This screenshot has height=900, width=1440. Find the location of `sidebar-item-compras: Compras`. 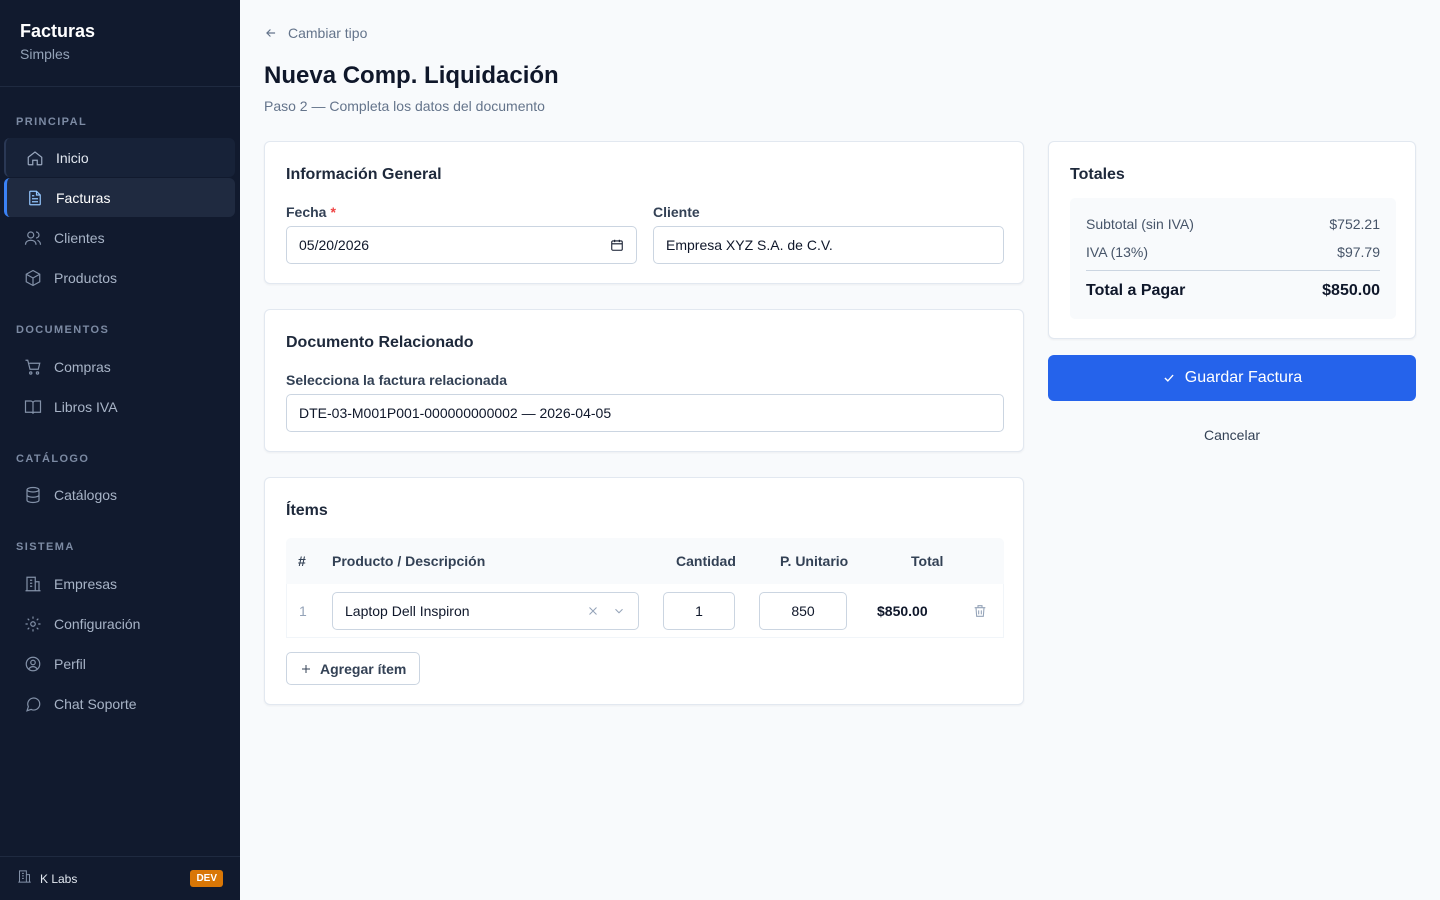

sidebar-item-compras: Compras is located at coordinates (119, 366).